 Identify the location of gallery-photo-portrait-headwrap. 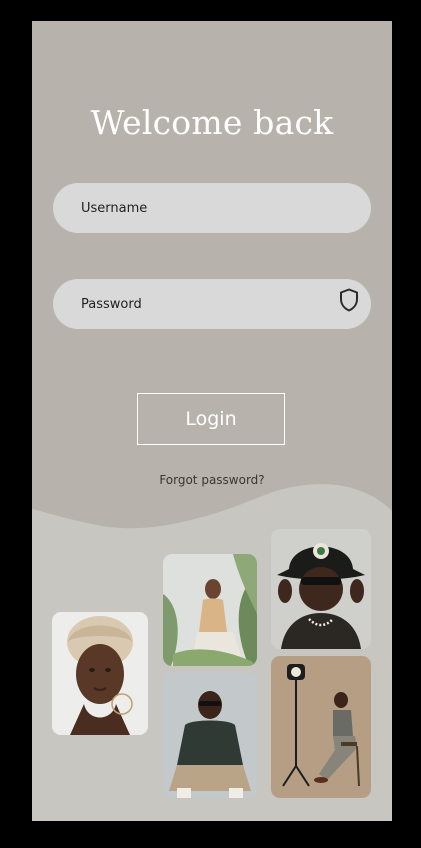
(100, 673).